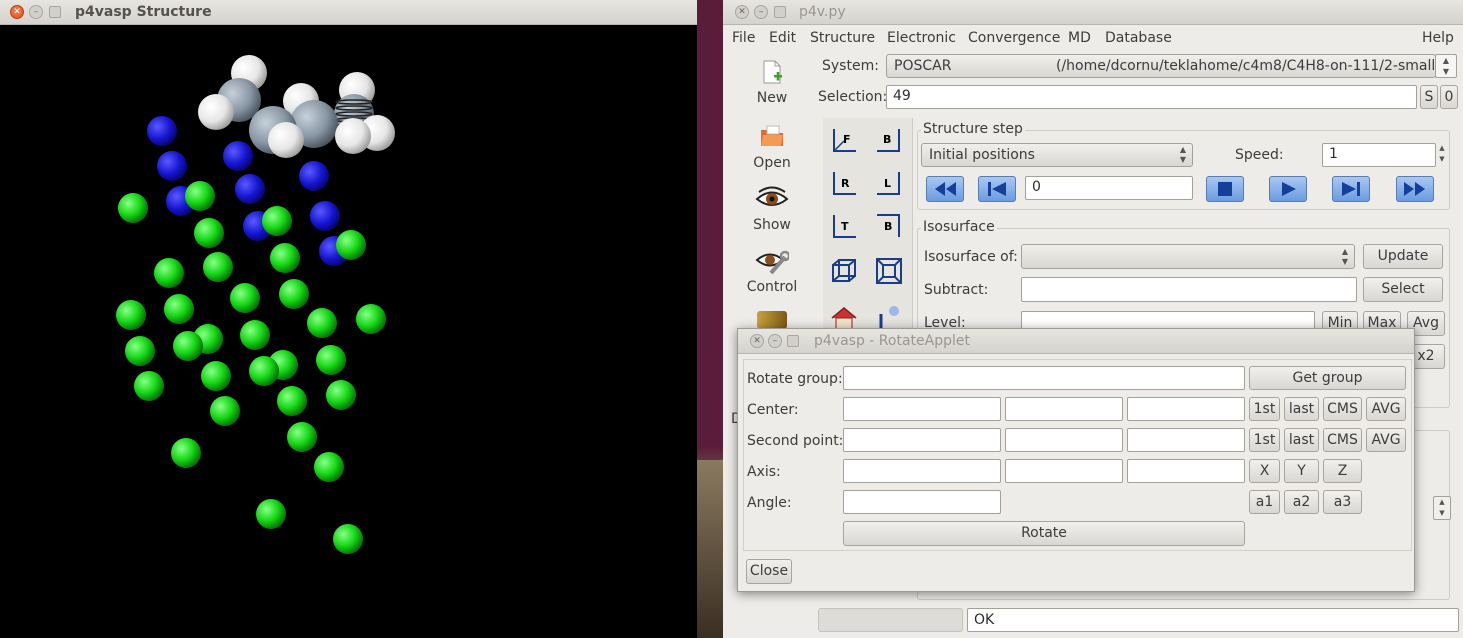 The image size is (1463, 638). I want to click on second-last-button: last, so click(1301, 440).